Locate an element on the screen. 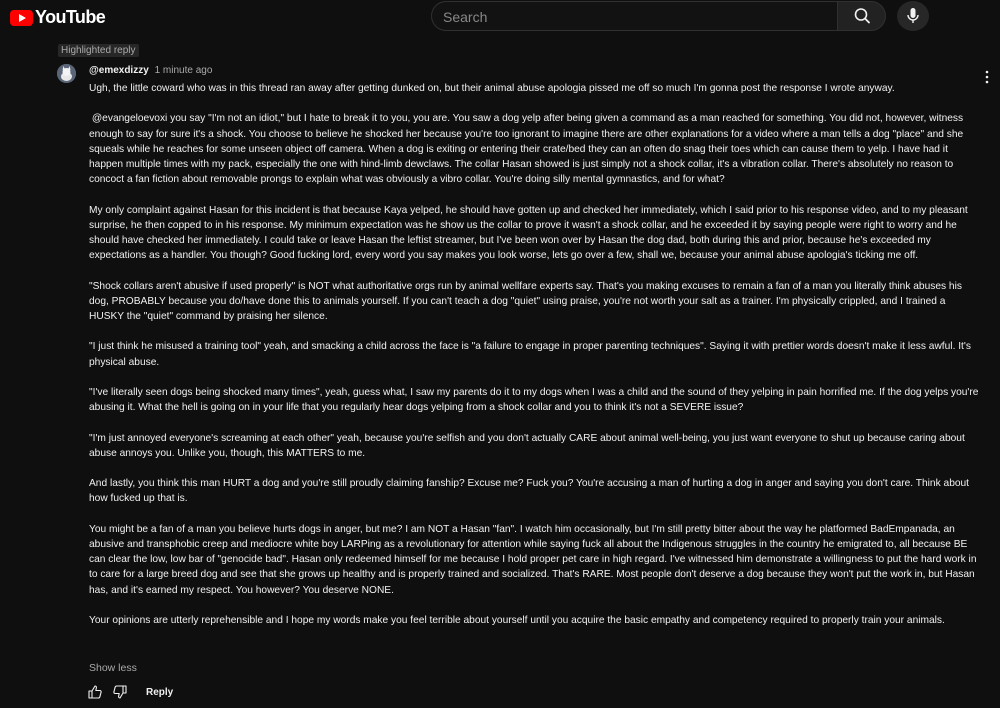  more-options-button is located at coordinates (987, 78).